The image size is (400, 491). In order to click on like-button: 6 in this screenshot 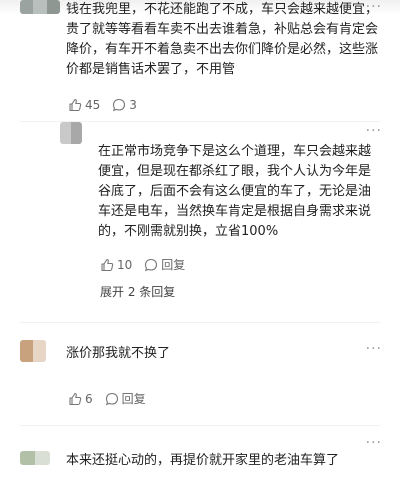, I will do `click(80, 399)`.